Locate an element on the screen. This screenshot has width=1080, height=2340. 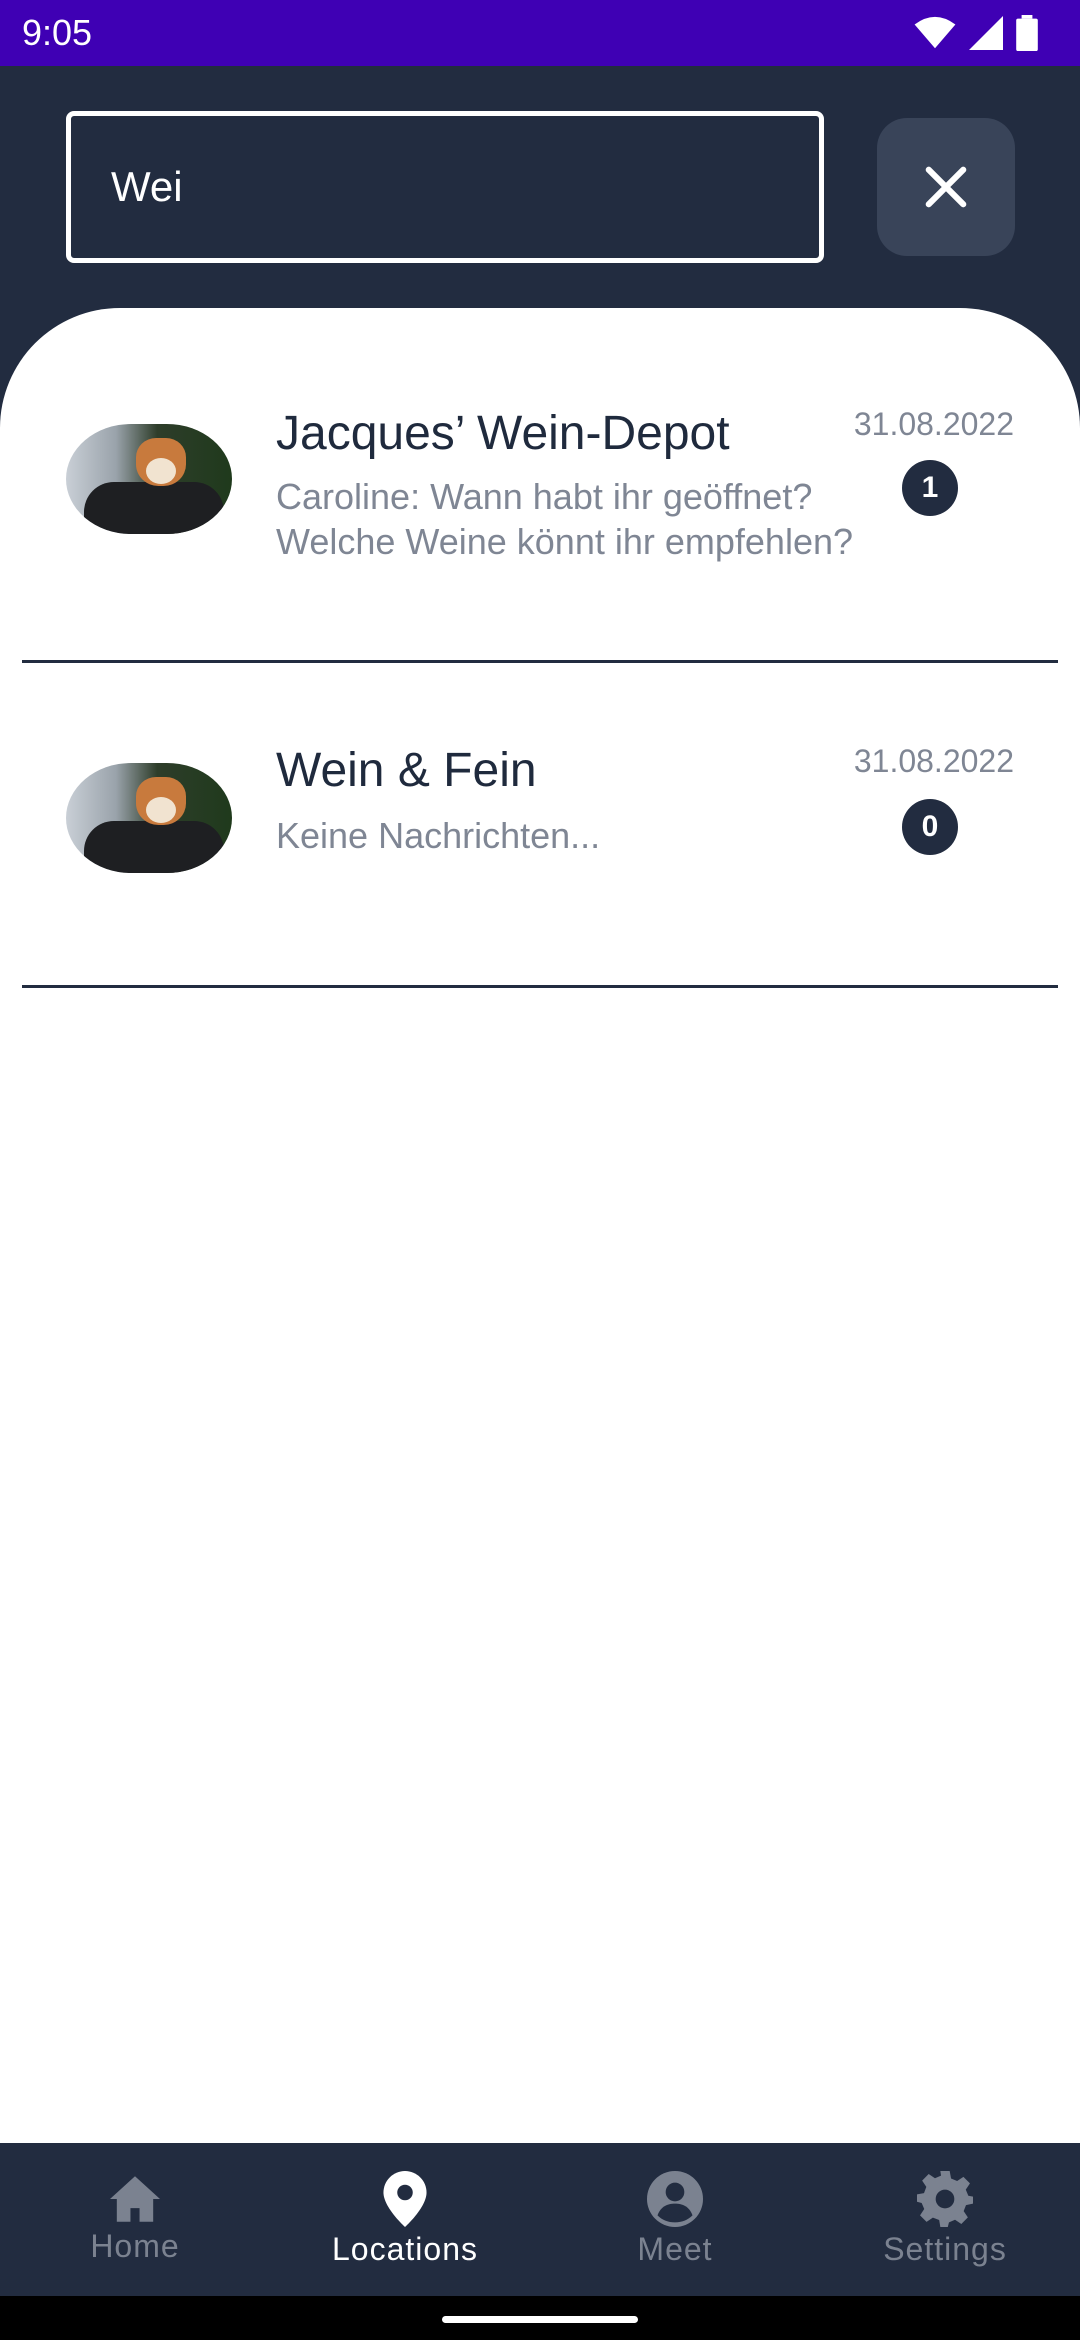
nav-label: Settings is located at coordinates (945, 2249).